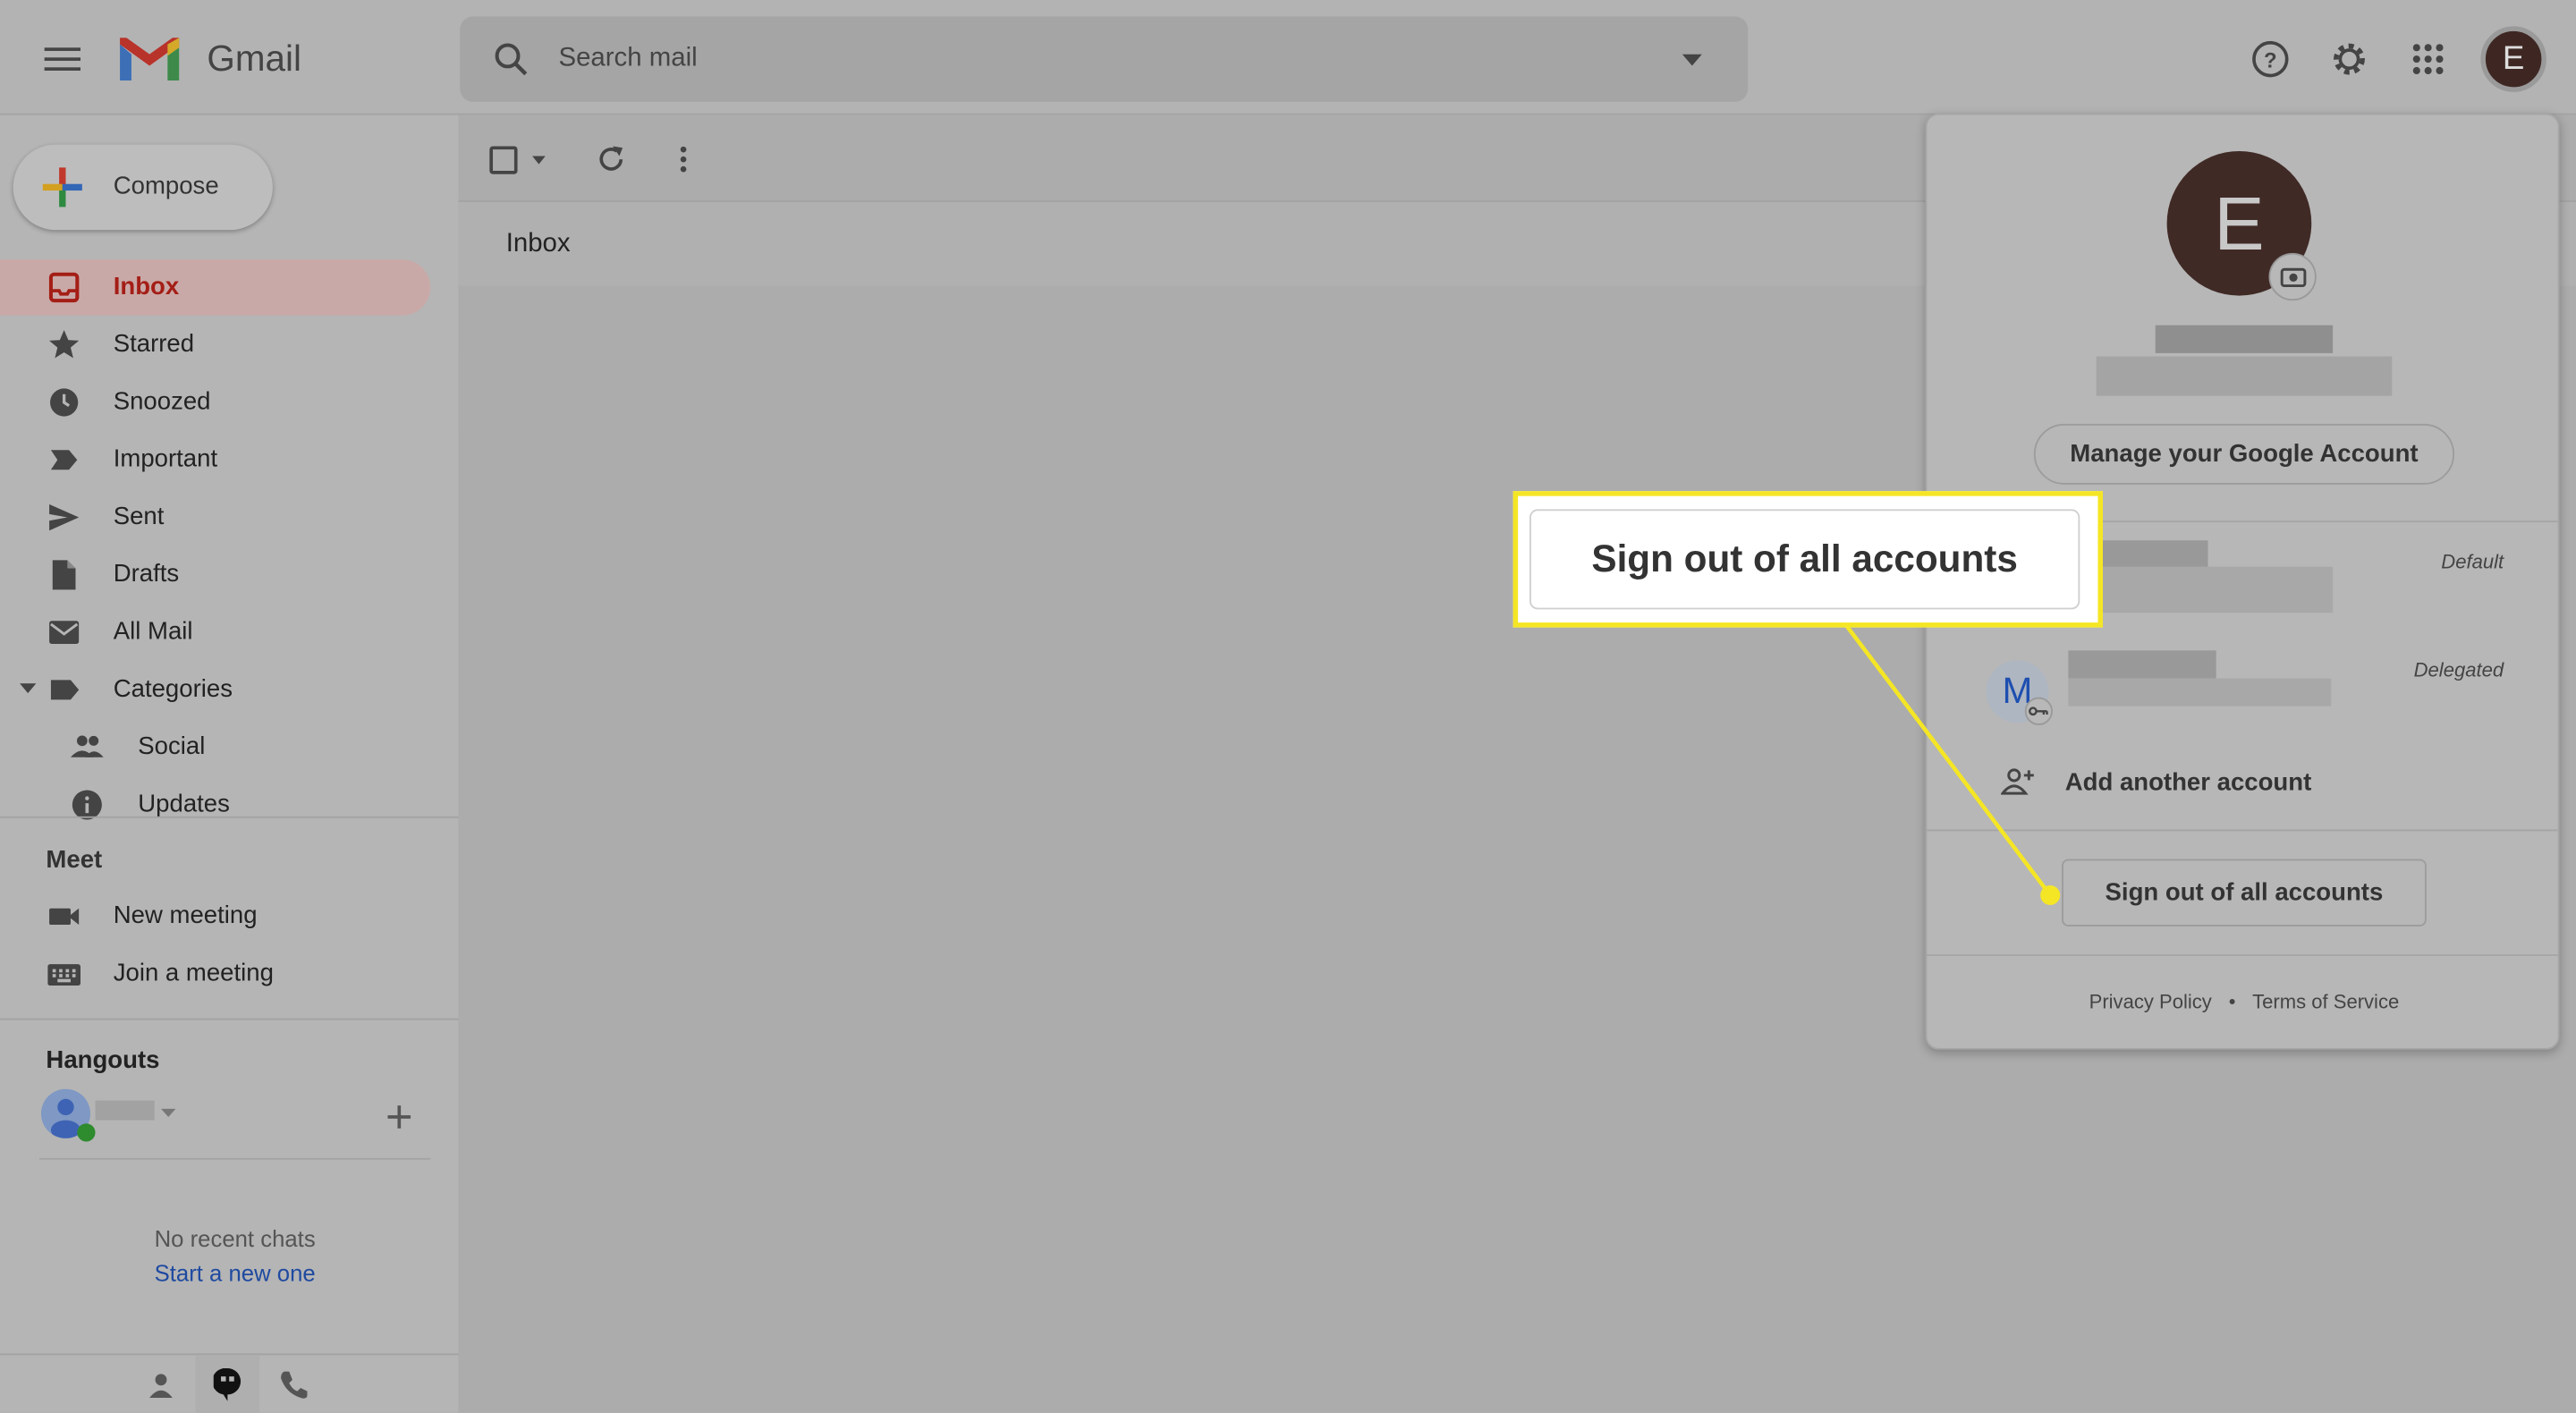 Image resolution: width=2576 pixels, height=1413 pixels. I want to click on collapse-arrow-icon, so click(28, 689).